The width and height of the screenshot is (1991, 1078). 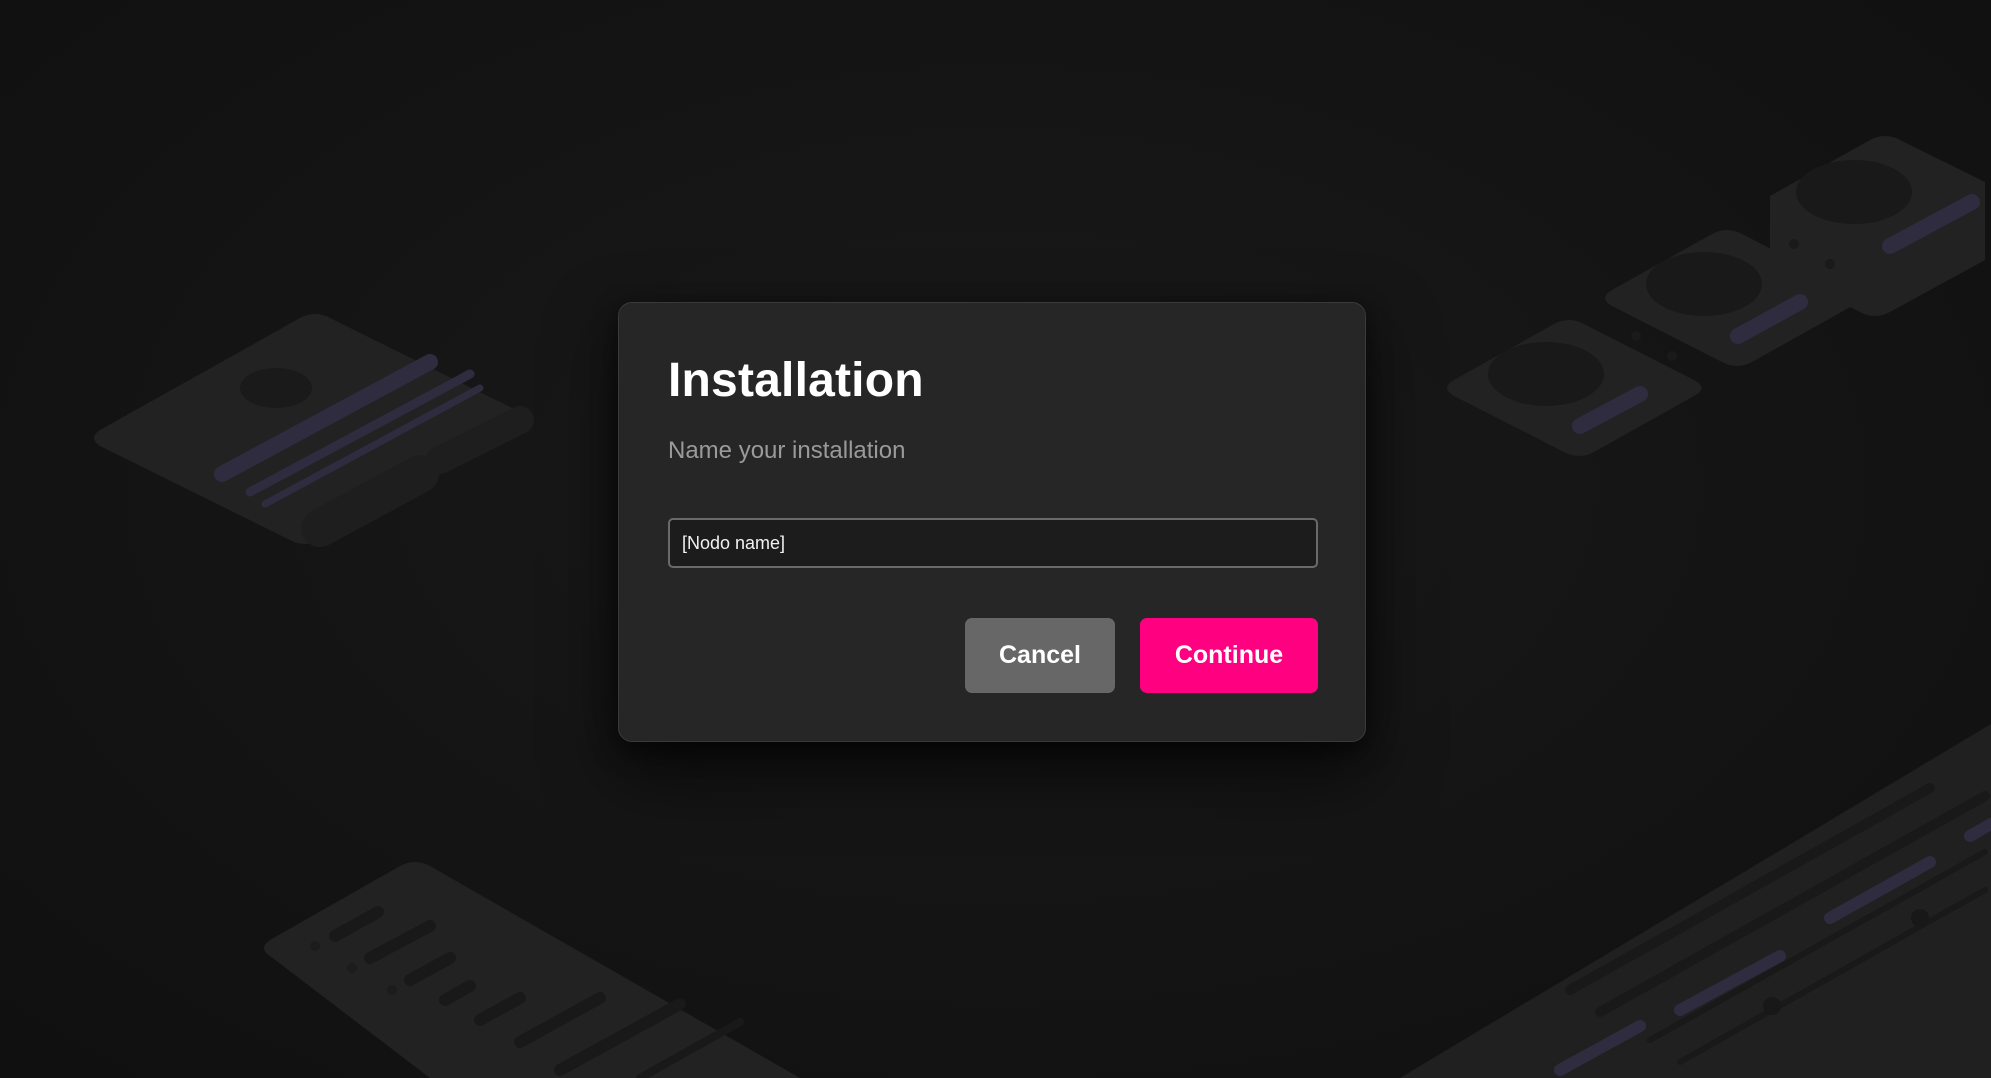 What do you see at coordinates (1695, 901) in the screenshot?
I see `decor-bottom-right-panel` at bounding box center [1695, 901].